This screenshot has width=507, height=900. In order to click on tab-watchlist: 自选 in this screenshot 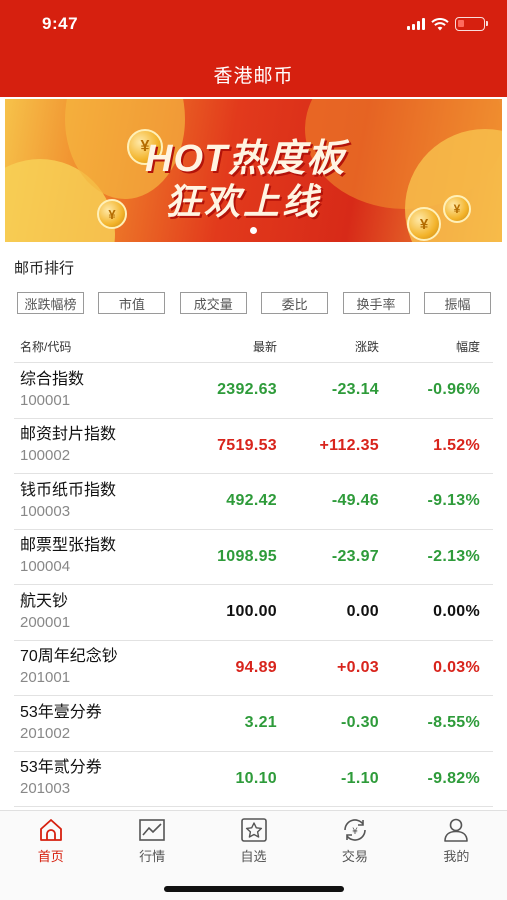, I will do `click(253, 844)`.